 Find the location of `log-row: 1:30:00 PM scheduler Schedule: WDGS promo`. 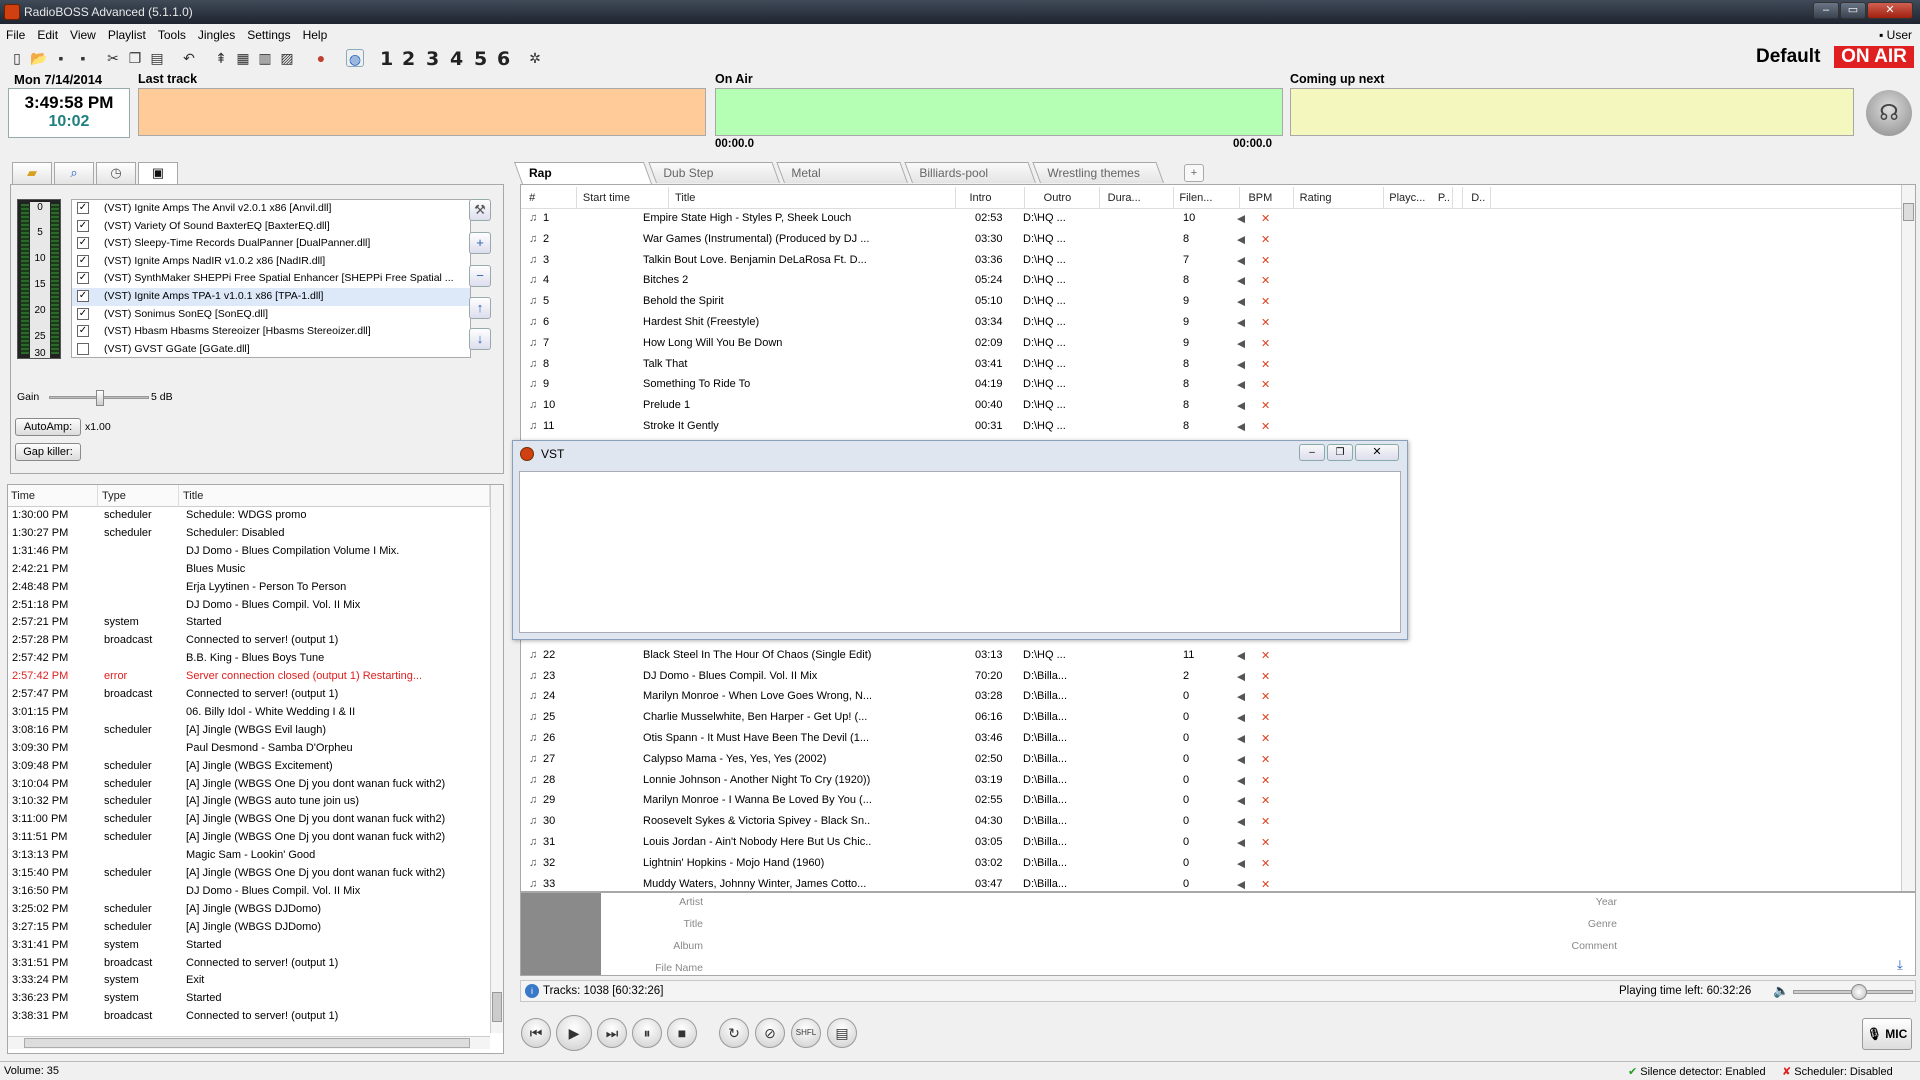

log-row: 1:30:00 PM scheduler Schedule: WDGS promo is located at coordinates (249, 516).